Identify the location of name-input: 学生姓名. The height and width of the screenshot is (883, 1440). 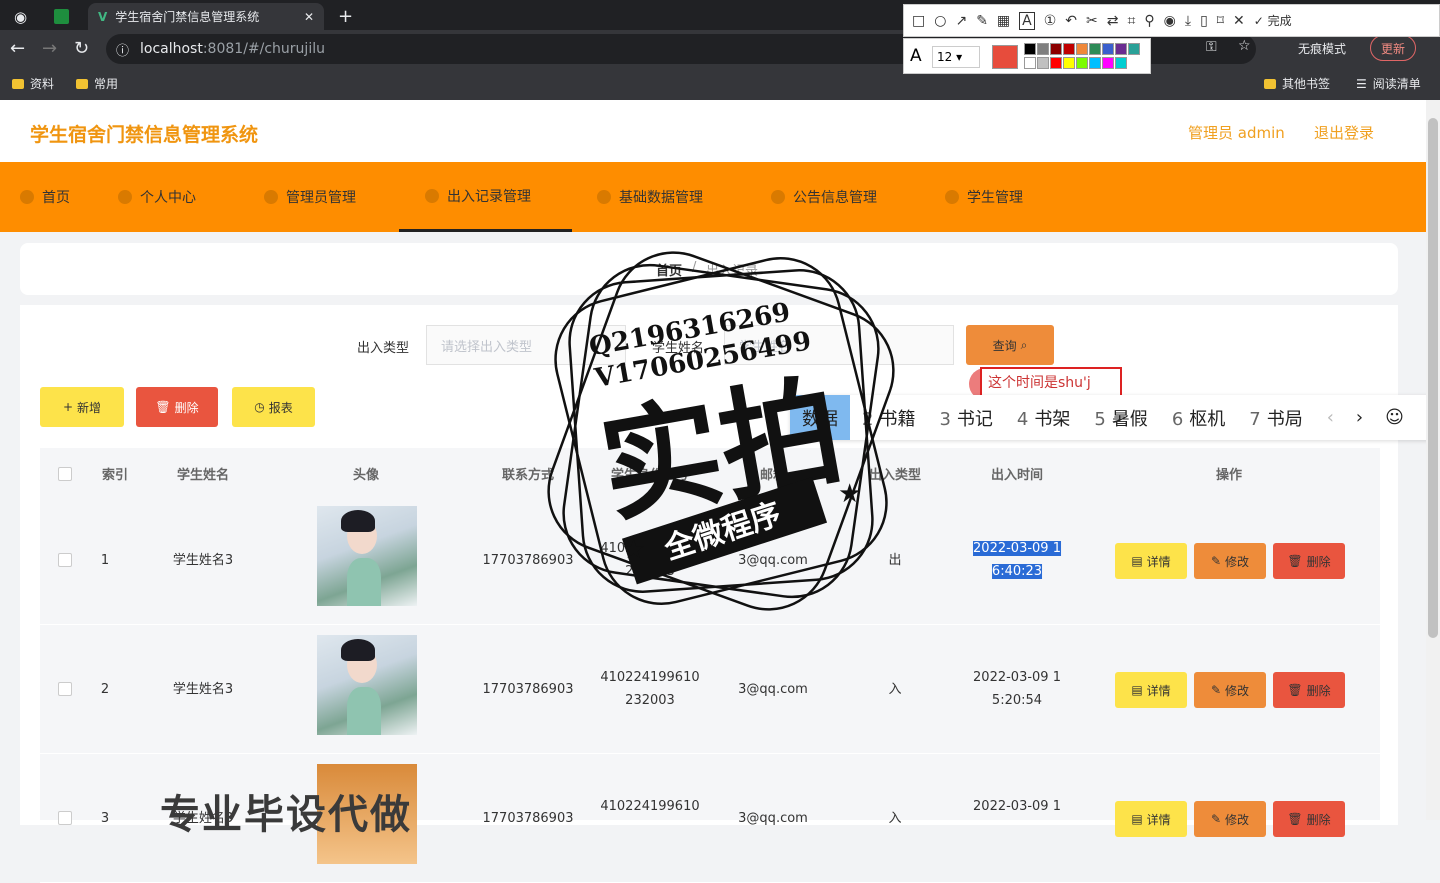
(839, 345).